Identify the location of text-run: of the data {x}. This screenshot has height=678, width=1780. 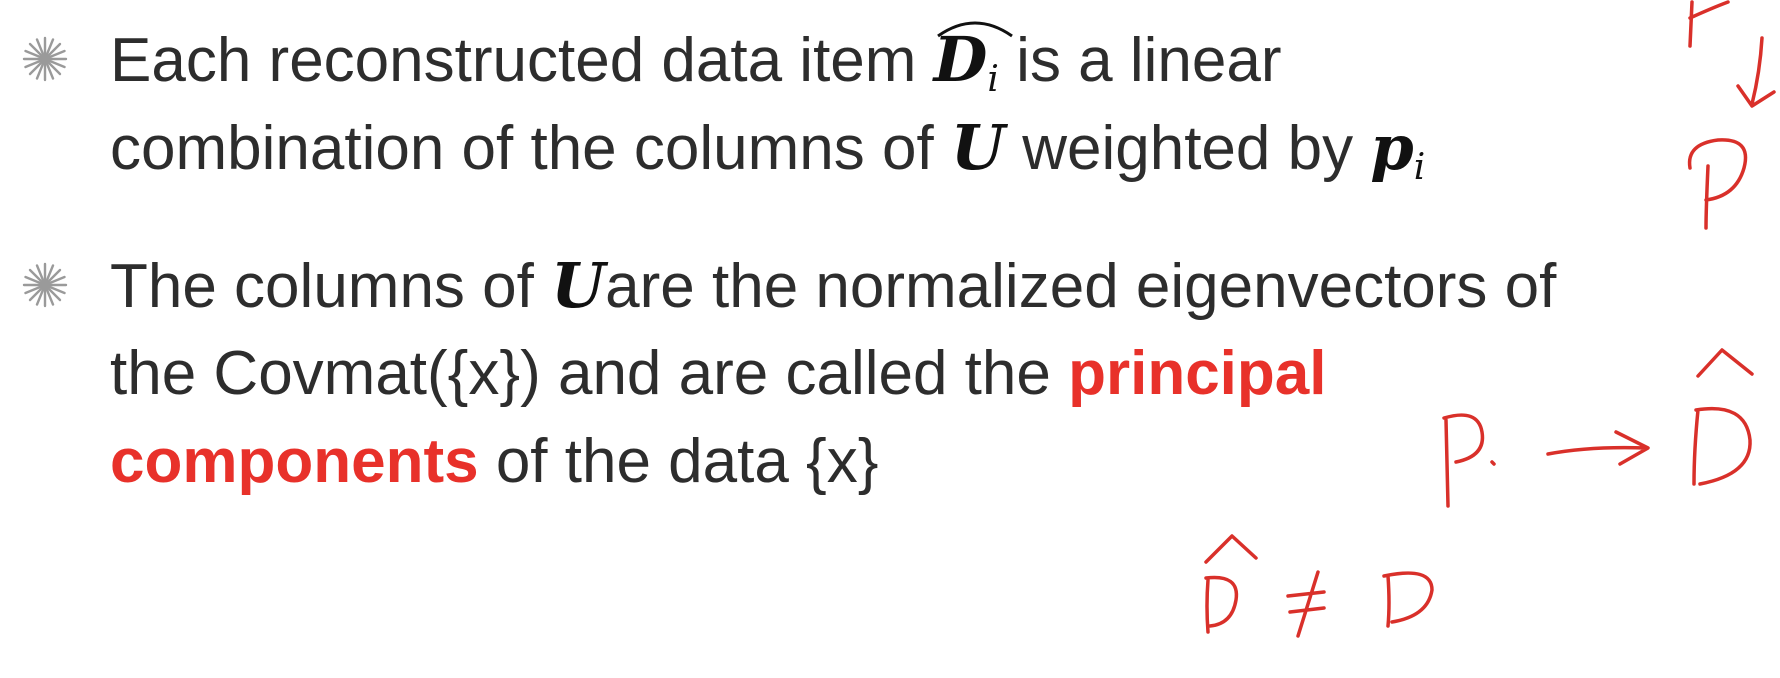
(678, 461).